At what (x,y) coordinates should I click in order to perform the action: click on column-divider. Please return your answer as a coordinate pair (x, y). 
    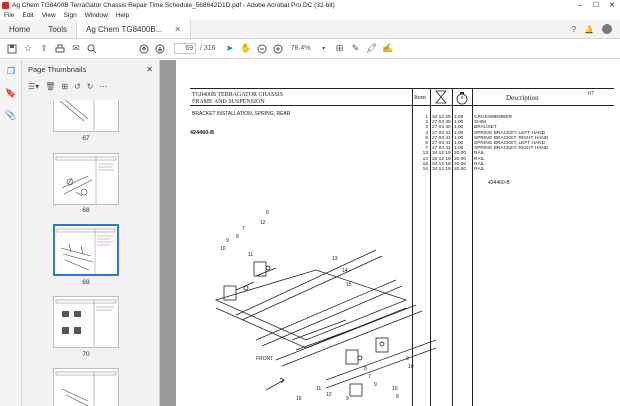
    Looking at the image, I should click on (472, 247).